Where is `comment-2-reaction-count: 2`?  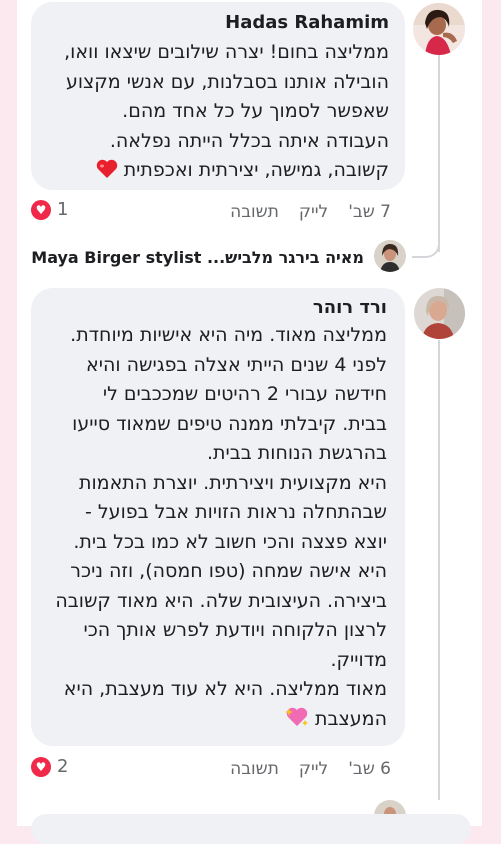
comment-2-reaction-count: 2 is located at coordinates (63, 766).